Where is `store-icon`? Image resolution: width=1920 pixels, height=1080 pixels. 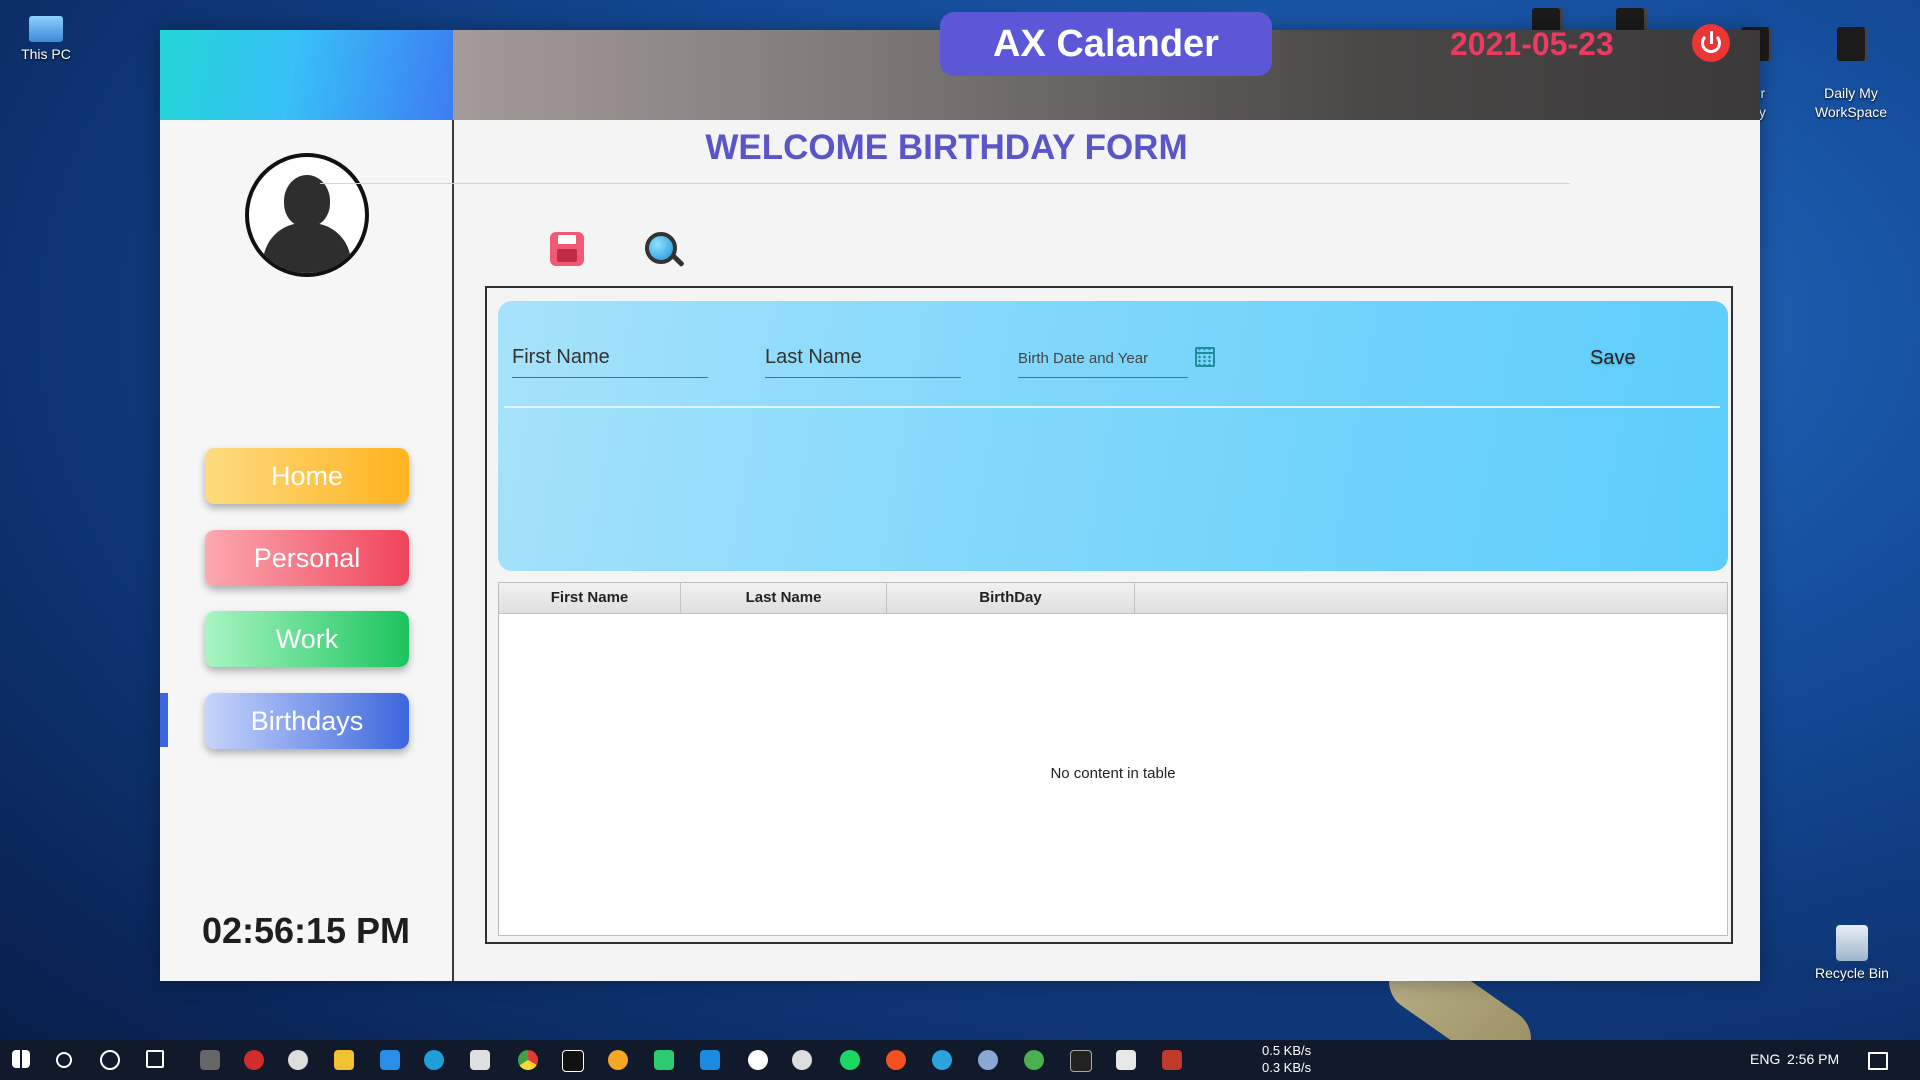
store-icon is located at coordinates (480, 1060).